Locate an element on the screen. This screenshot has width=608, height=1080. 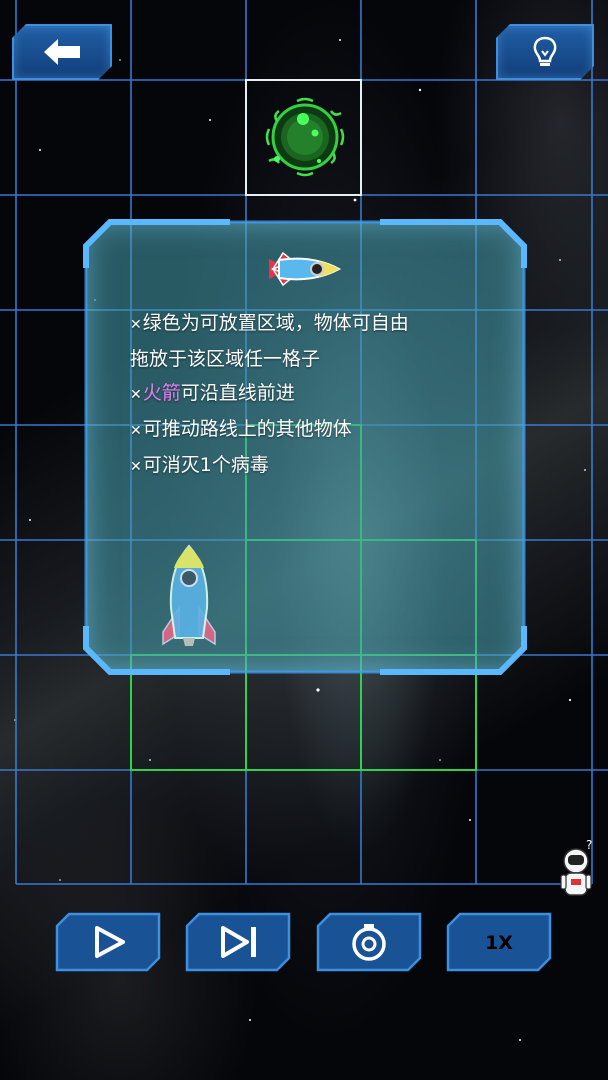
rocket-keyword: 火箭 is located at coordinates (161, 393).